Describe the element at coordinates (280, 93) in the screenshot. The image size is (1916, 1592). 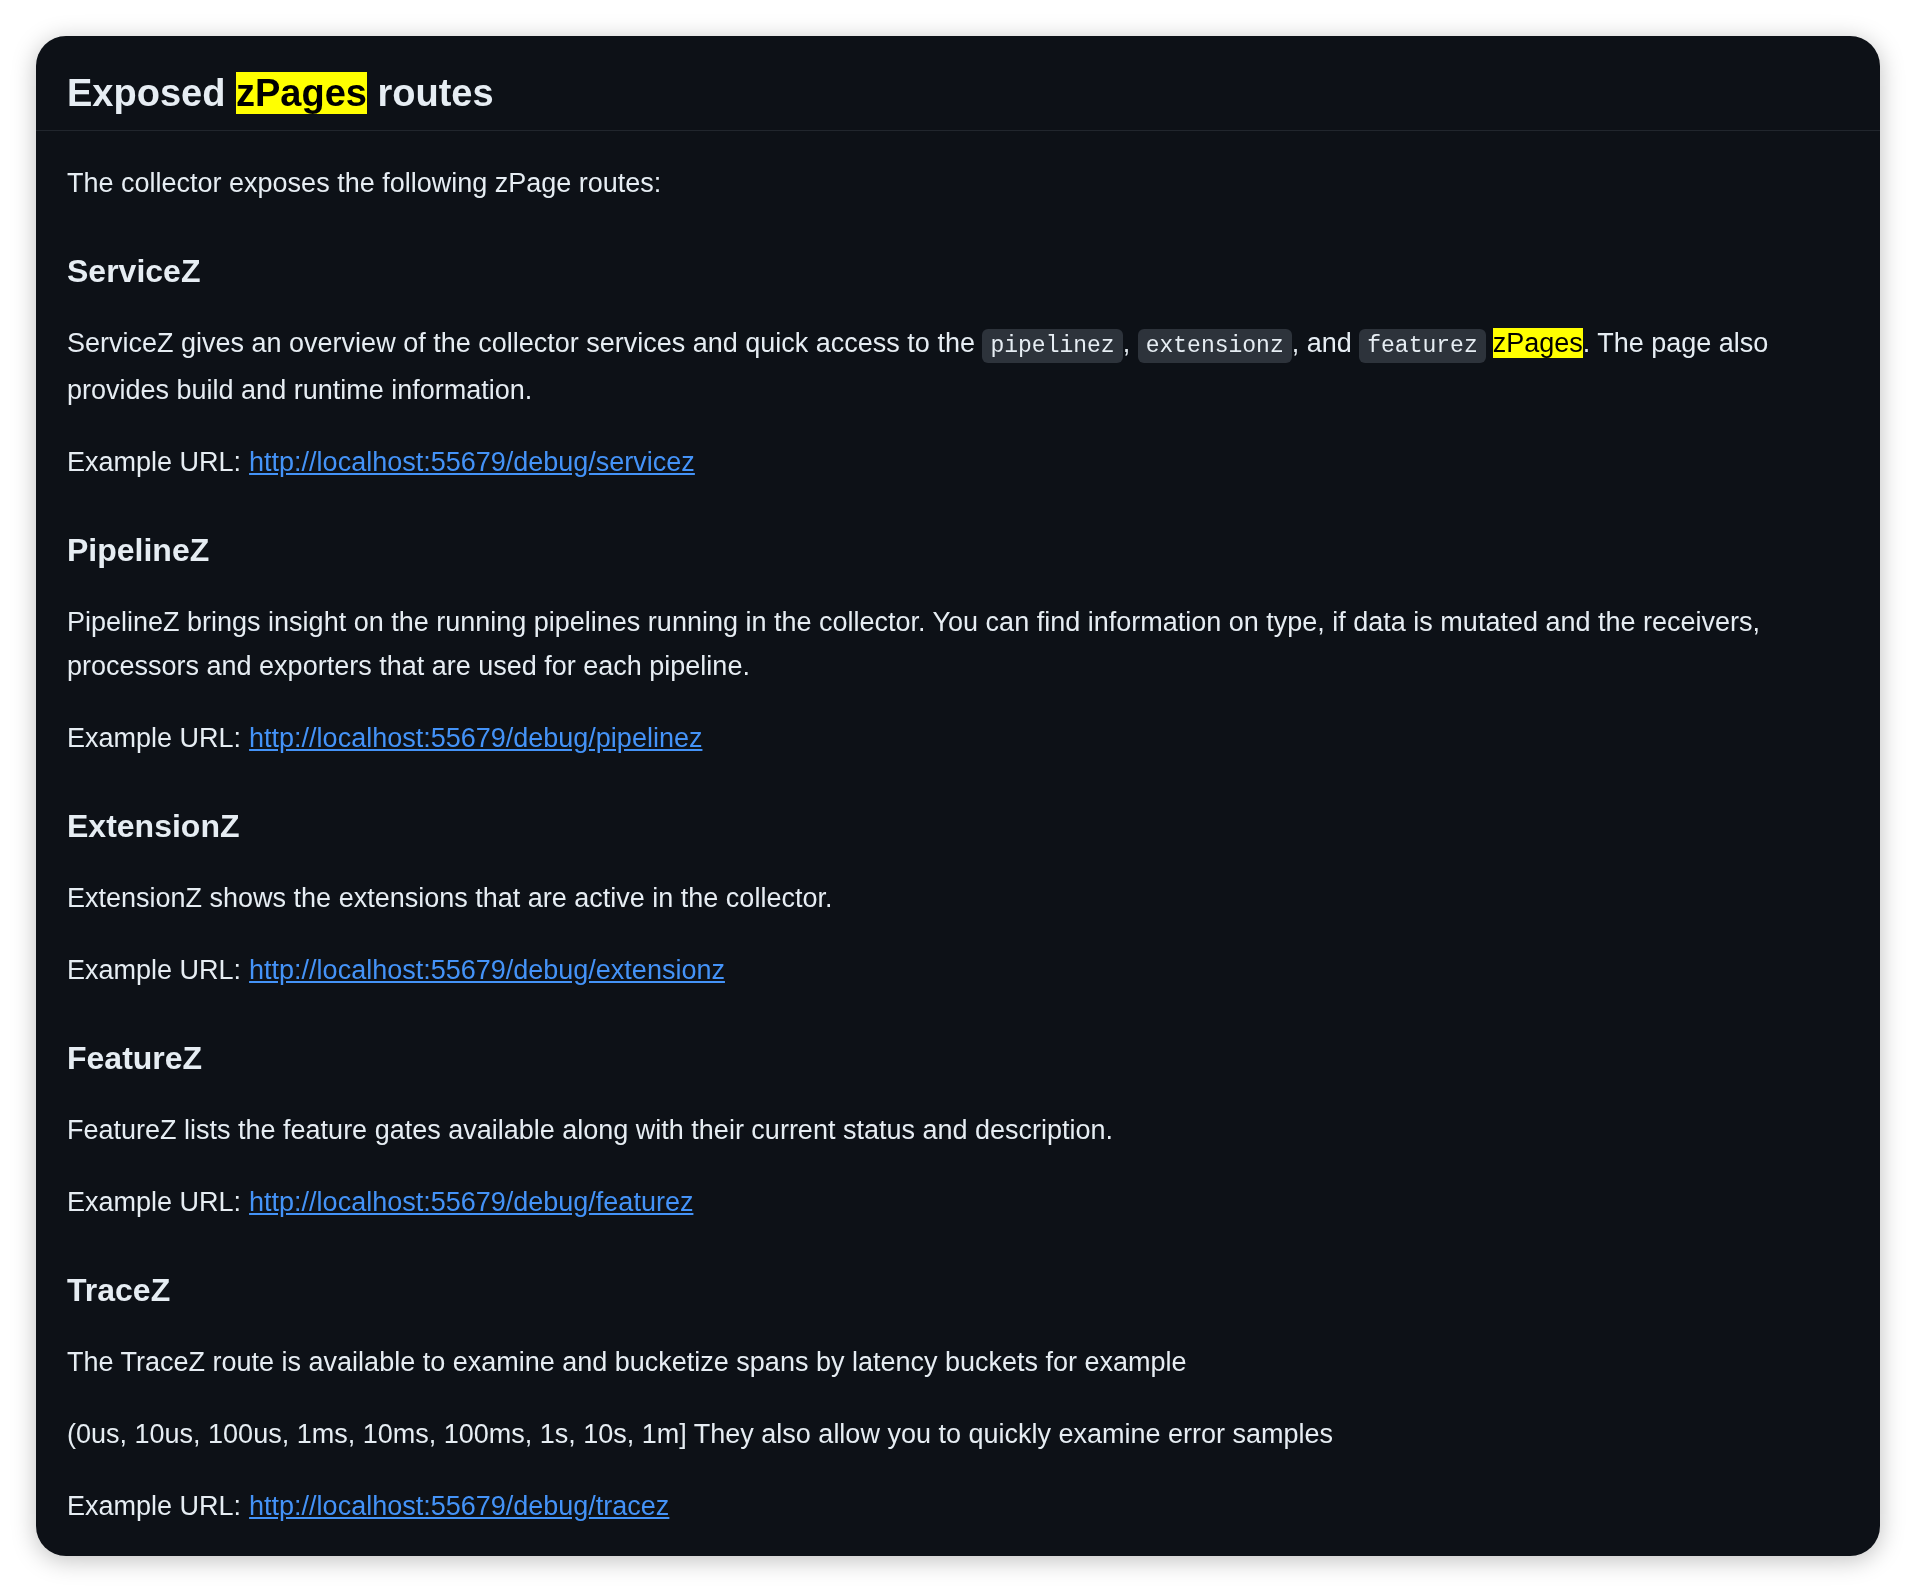
I see `page-title: Exposed zPages routes` at that location.